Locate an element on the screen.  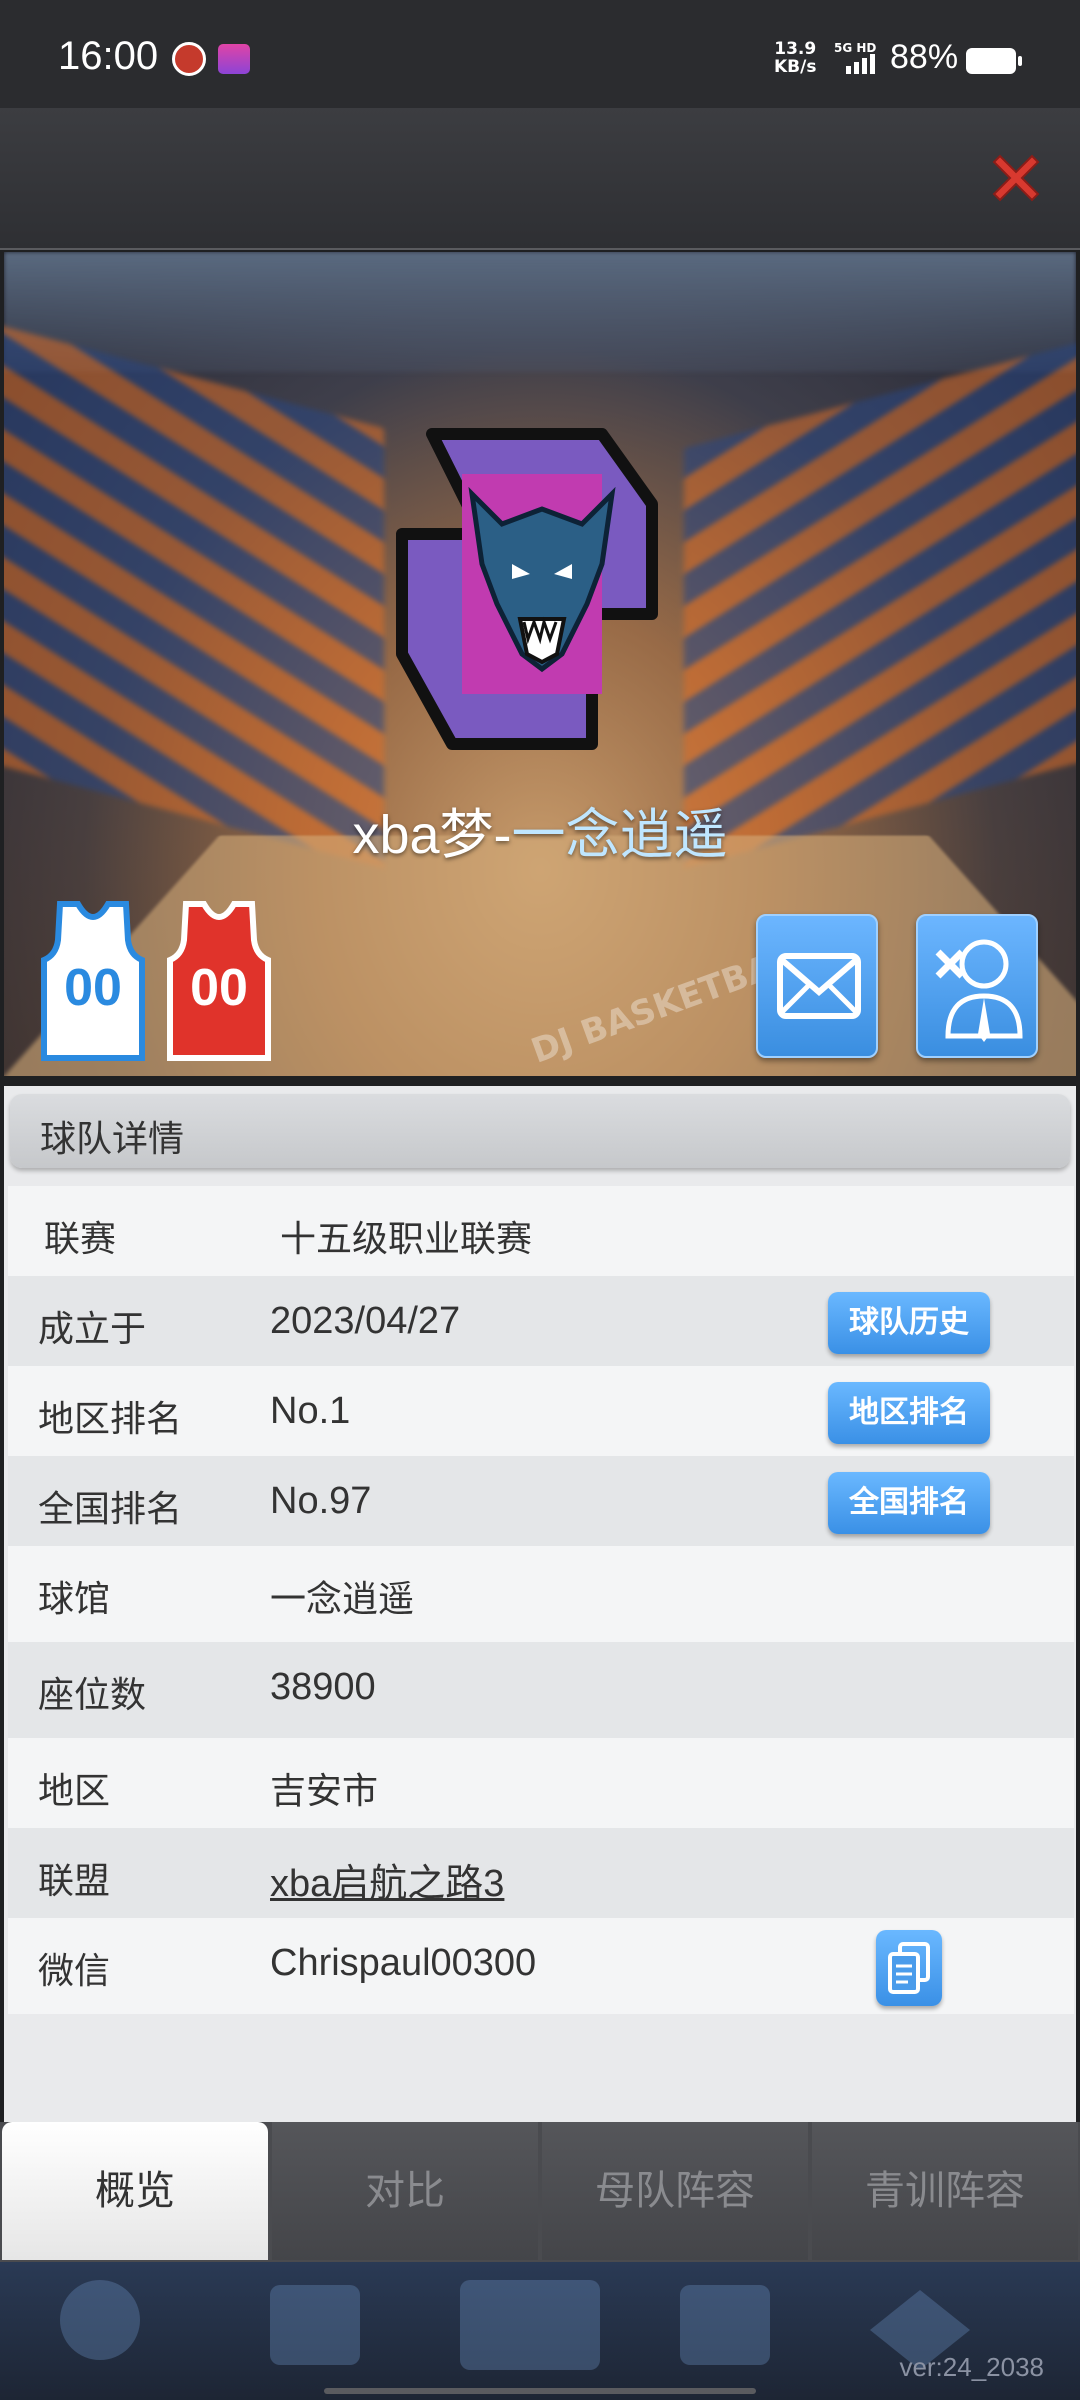
arena-roof is located at coordinates (540, 312).